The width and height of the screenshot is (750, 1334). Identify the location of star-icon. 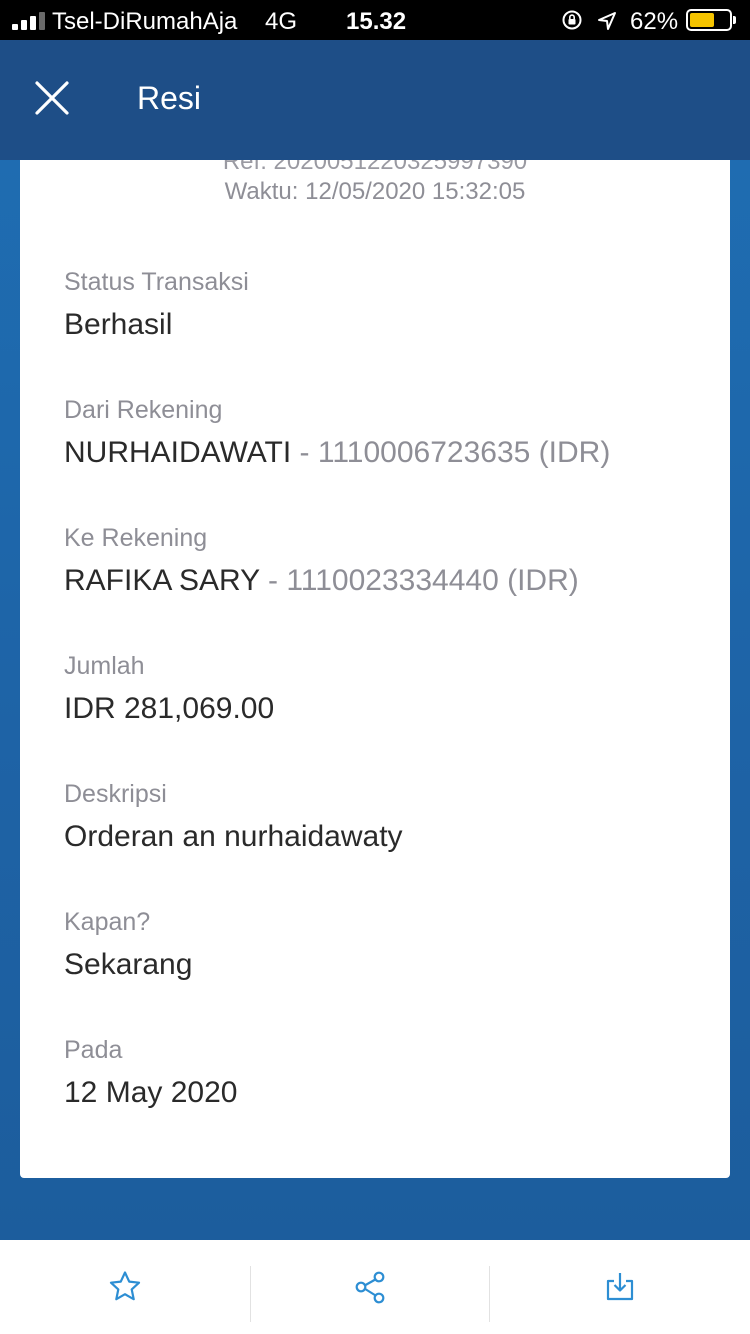
(125, 1286).